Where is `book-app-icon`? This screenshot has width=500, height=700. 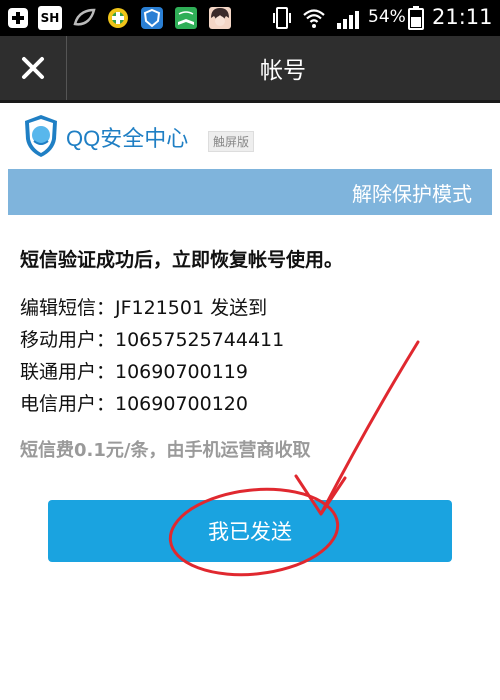
book-app-icon is located at coordinates (186, 18).